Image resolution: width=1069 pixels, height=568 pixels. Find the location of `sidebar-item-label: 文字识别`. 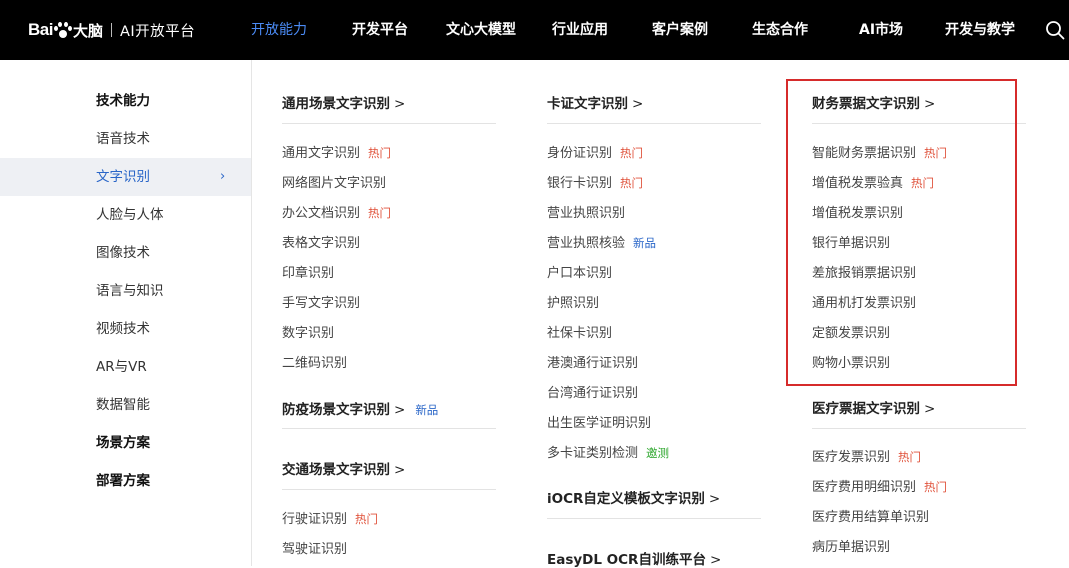

sidebar-item-label: 文字识别 is located at coordinates (123, 177).